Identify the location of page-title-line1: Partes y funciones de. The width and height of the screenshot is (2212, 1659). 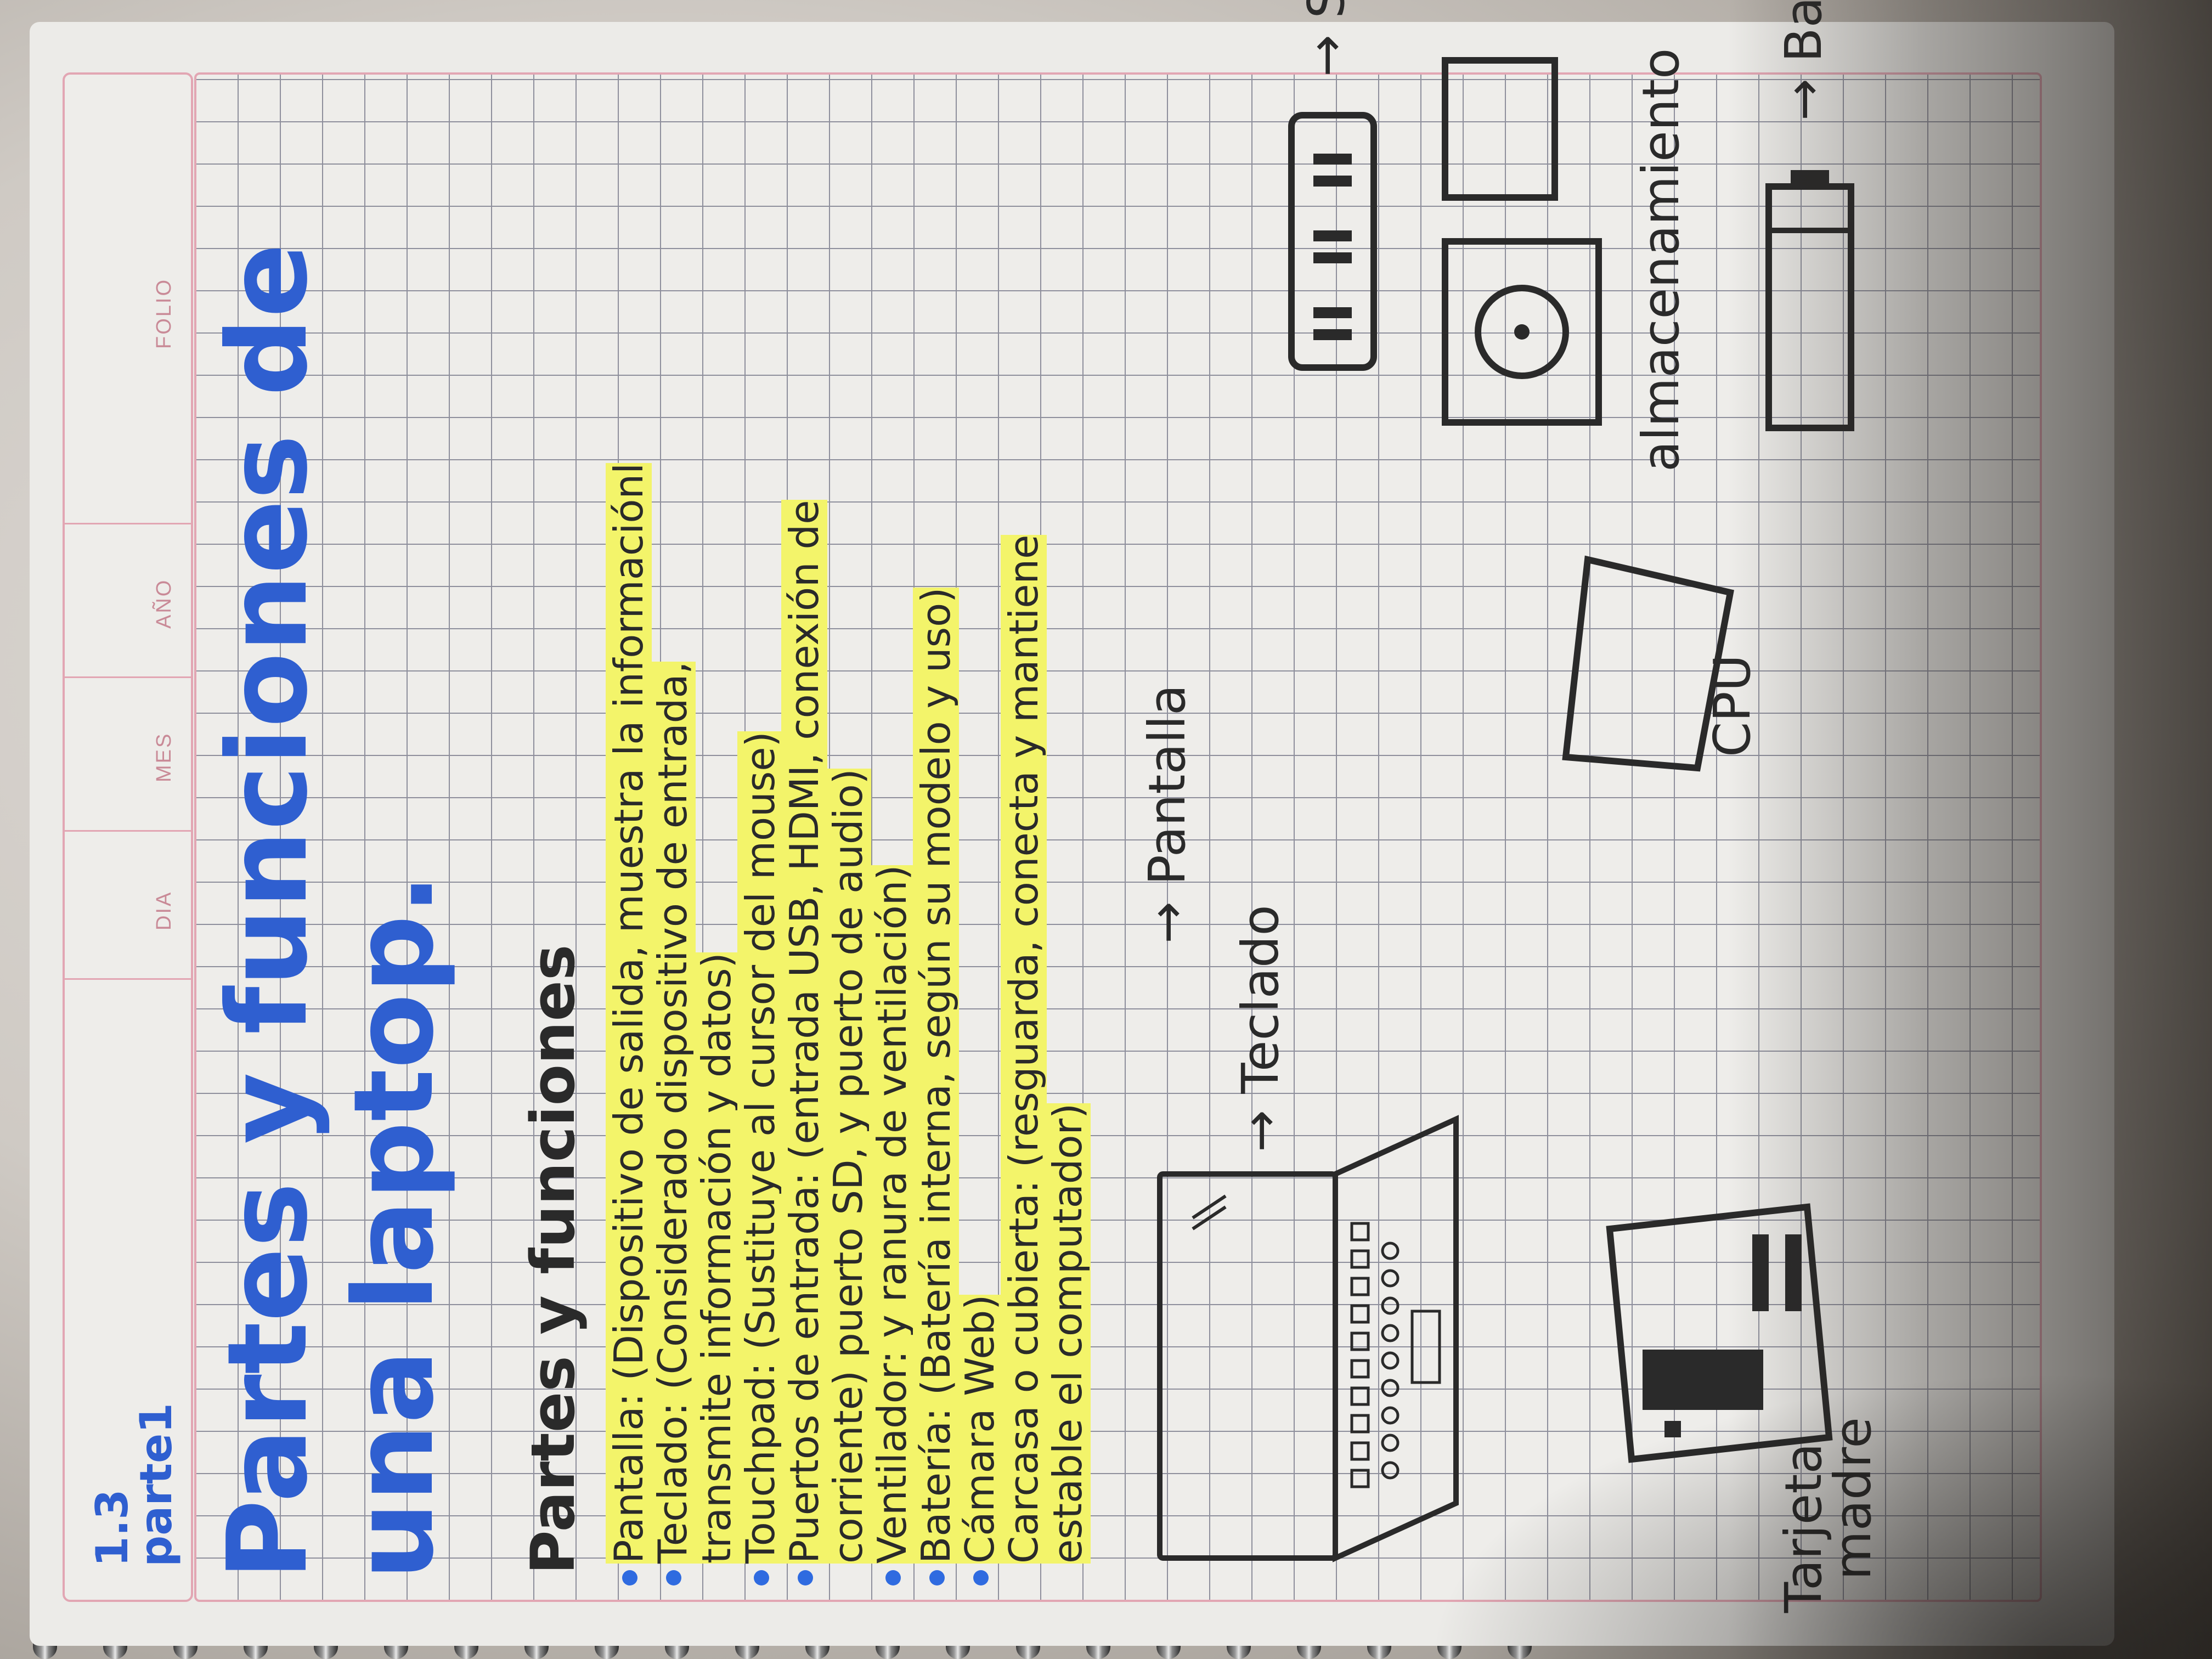
(268, 912).